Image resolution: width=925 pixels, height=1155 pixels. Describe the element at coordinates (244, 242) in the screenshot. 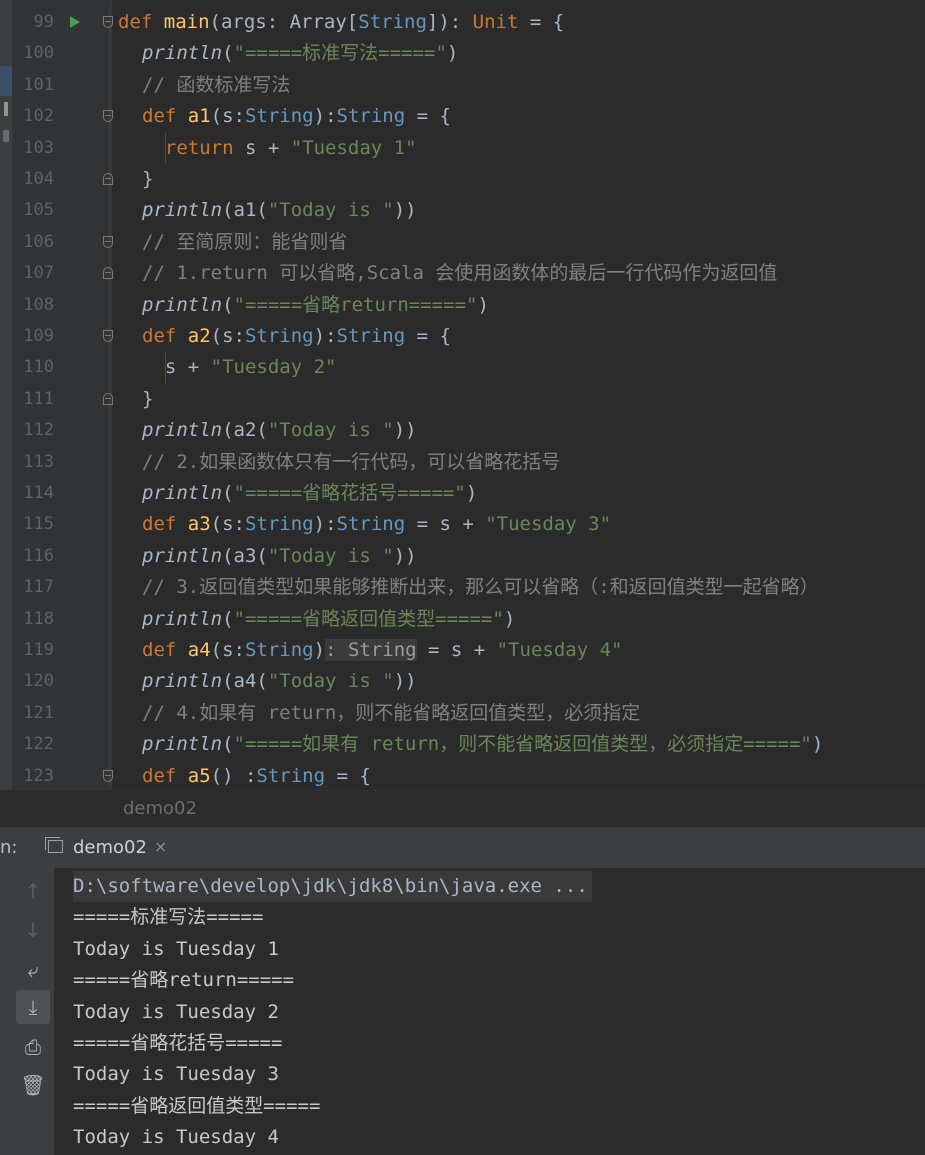

I see `code-text: // 至简原则：能省则省` at that location.